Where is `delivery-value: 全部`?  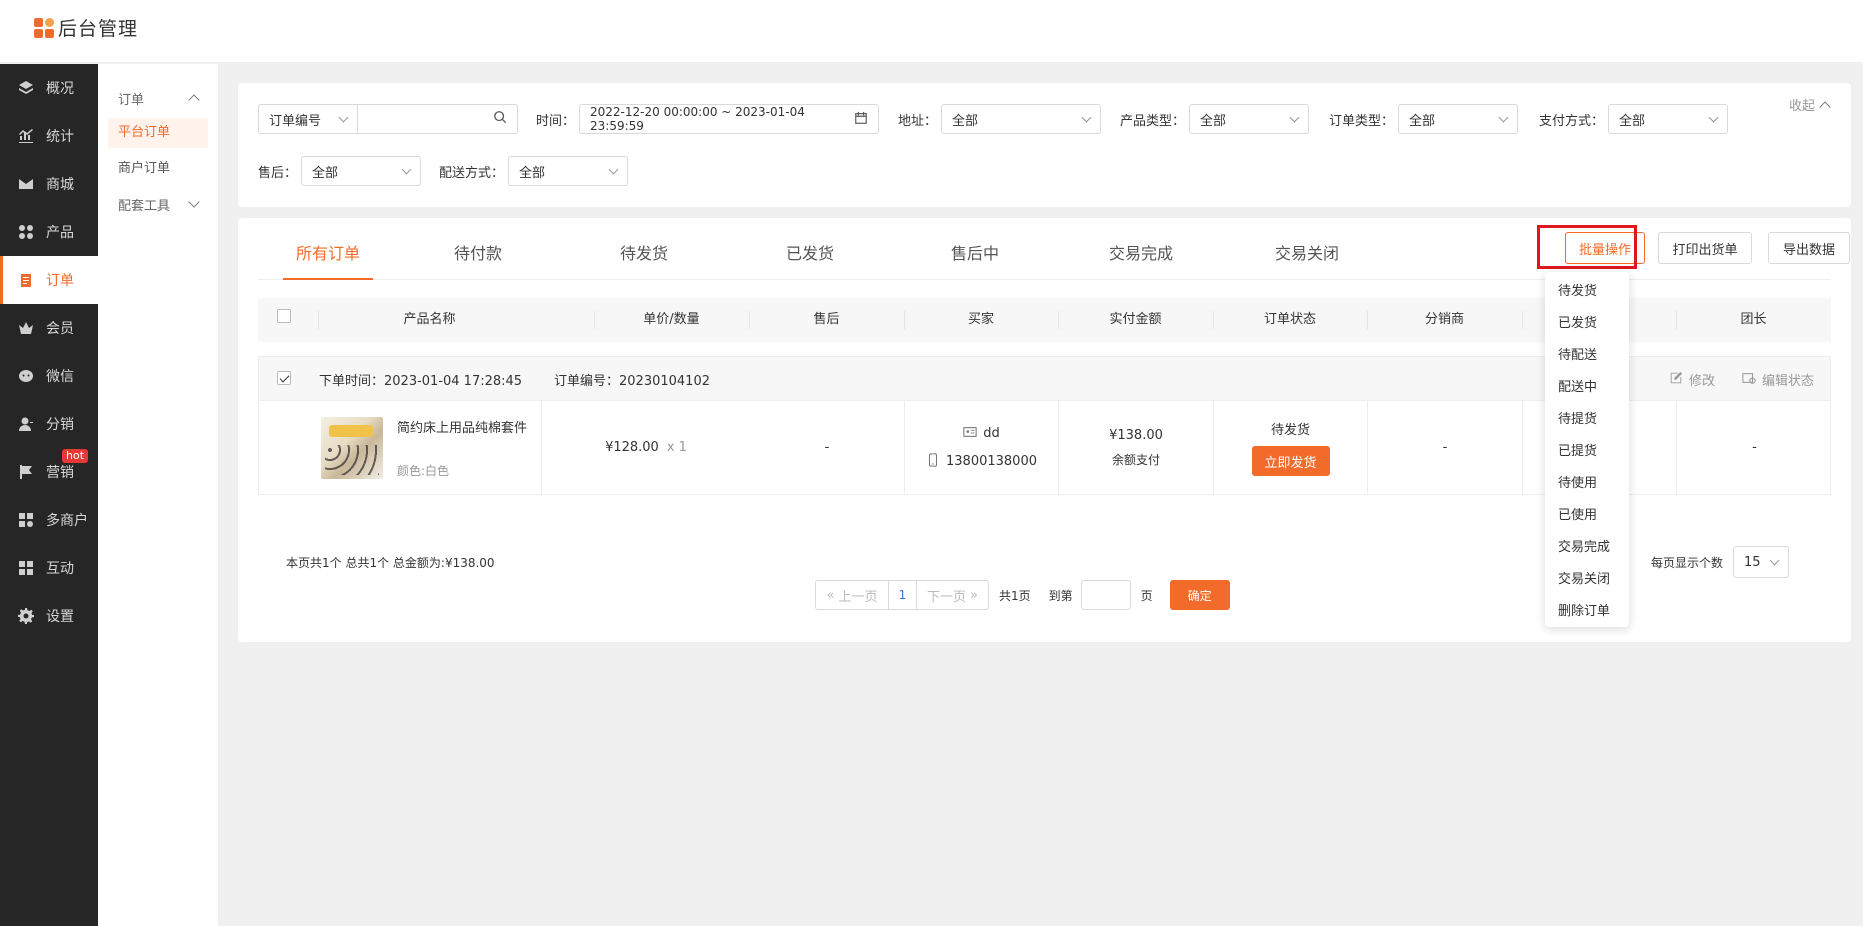 delivery-value: 全部 is located at coordinates (532, 173).